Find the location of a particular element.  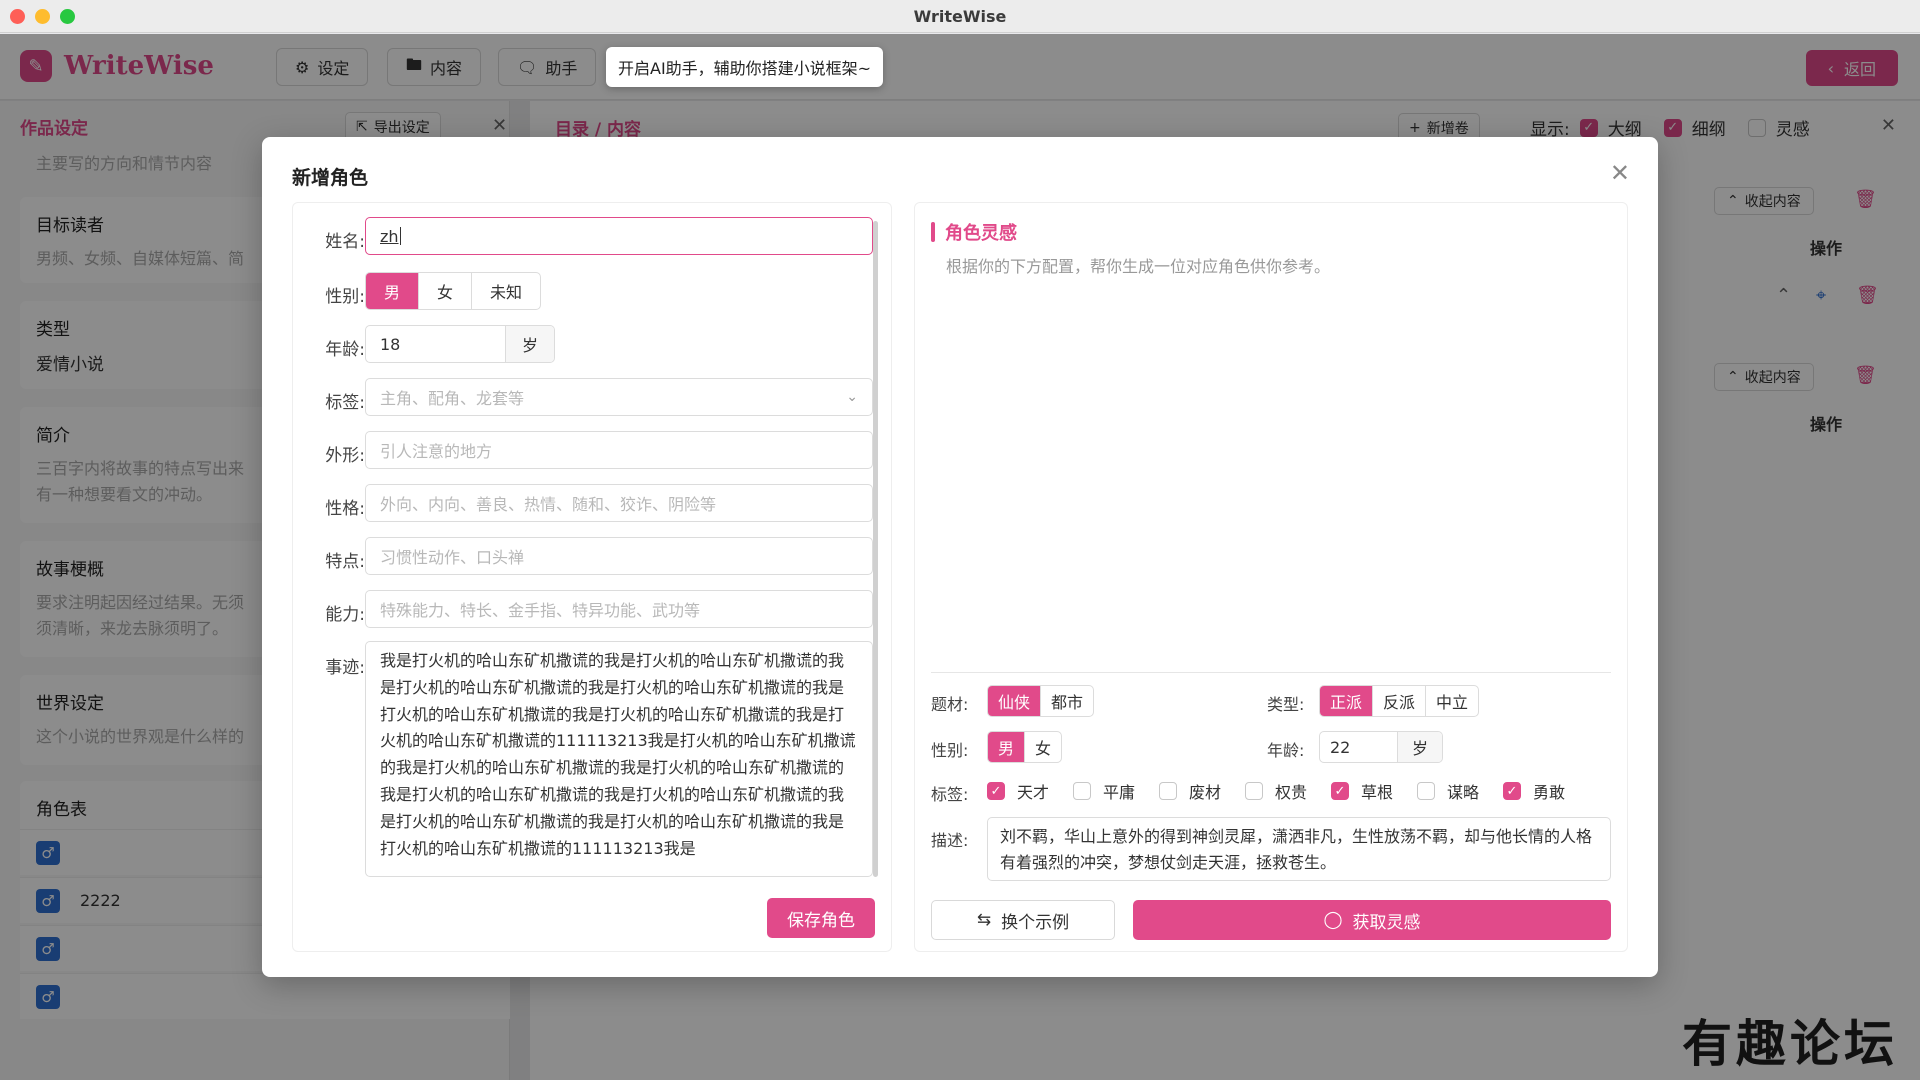

insp-age-label: 年龄: is located at coordinates (1286, 750).